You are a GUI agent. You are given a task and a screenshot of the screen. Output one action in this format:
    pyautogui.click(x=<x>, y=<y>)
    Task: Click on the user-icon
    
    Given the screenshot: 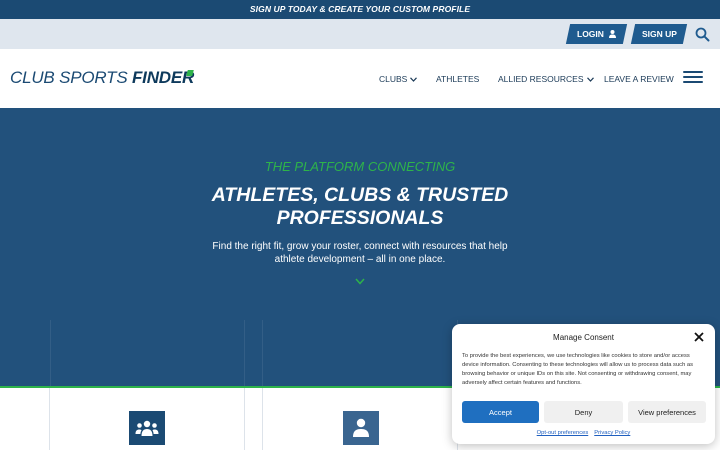 What is the action you would take?
    pyautogui.click(x=612, y=34)
    